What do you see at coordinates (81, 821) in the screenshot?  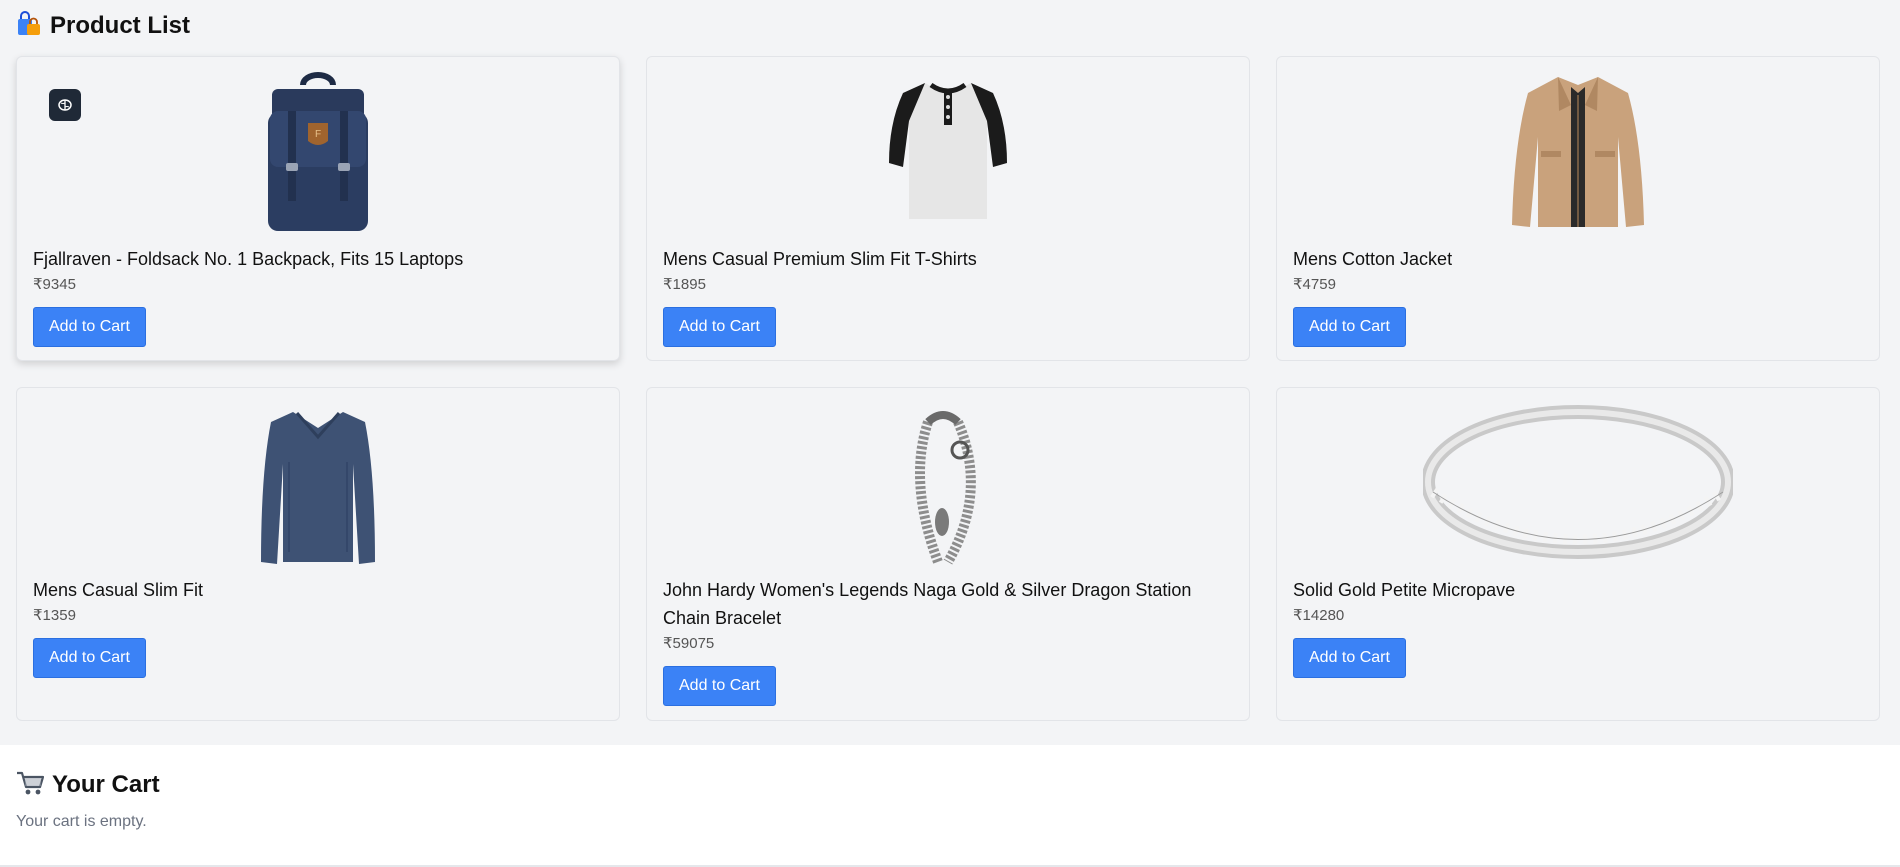 I see `cart-empty-message: Your cart is empty.` at bounding box center [81, 821].